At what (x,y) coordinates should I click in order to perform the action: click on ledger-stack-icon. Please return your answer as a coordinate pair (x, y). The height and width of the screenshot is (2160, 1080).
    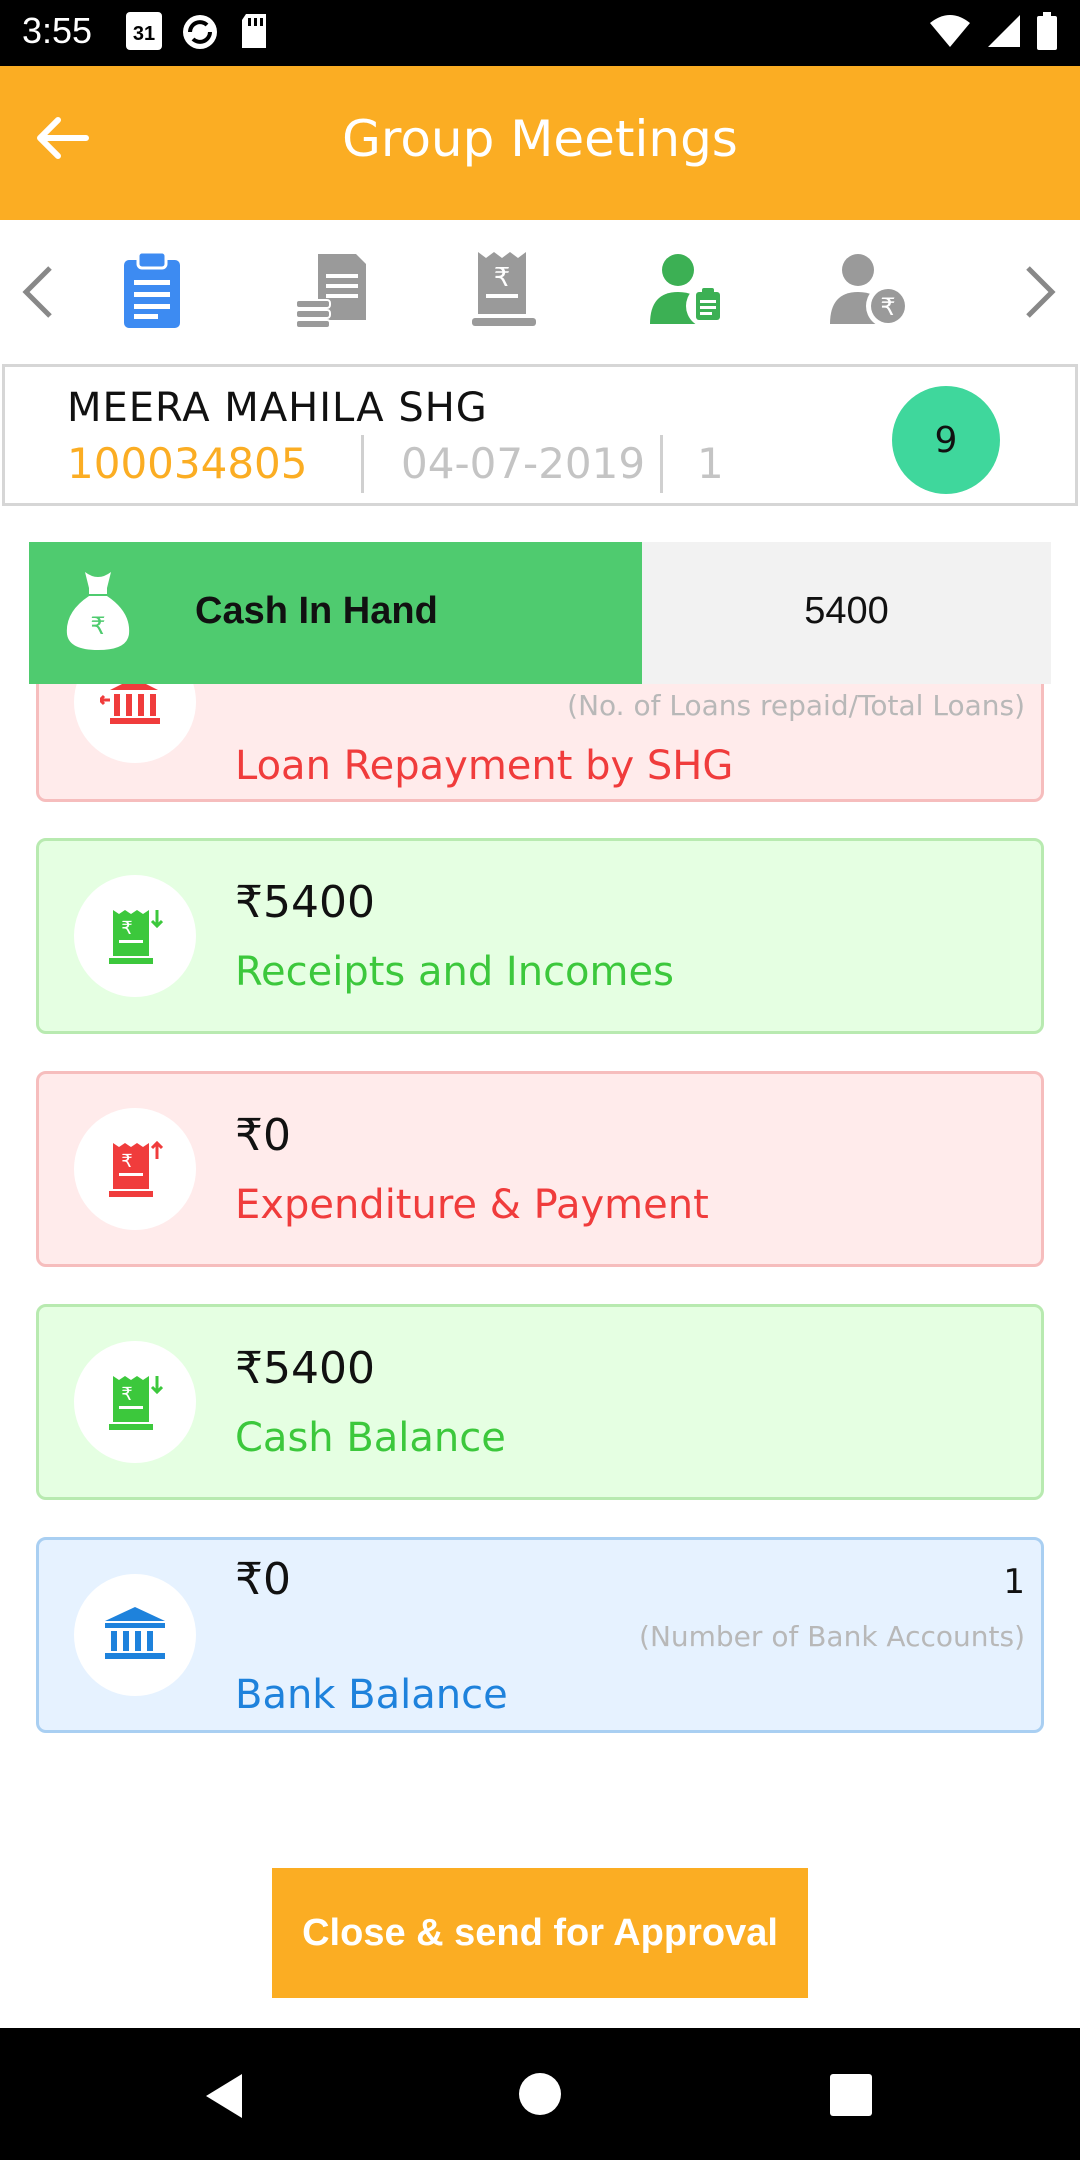
    Looking at the image, I should click on (332, 290).